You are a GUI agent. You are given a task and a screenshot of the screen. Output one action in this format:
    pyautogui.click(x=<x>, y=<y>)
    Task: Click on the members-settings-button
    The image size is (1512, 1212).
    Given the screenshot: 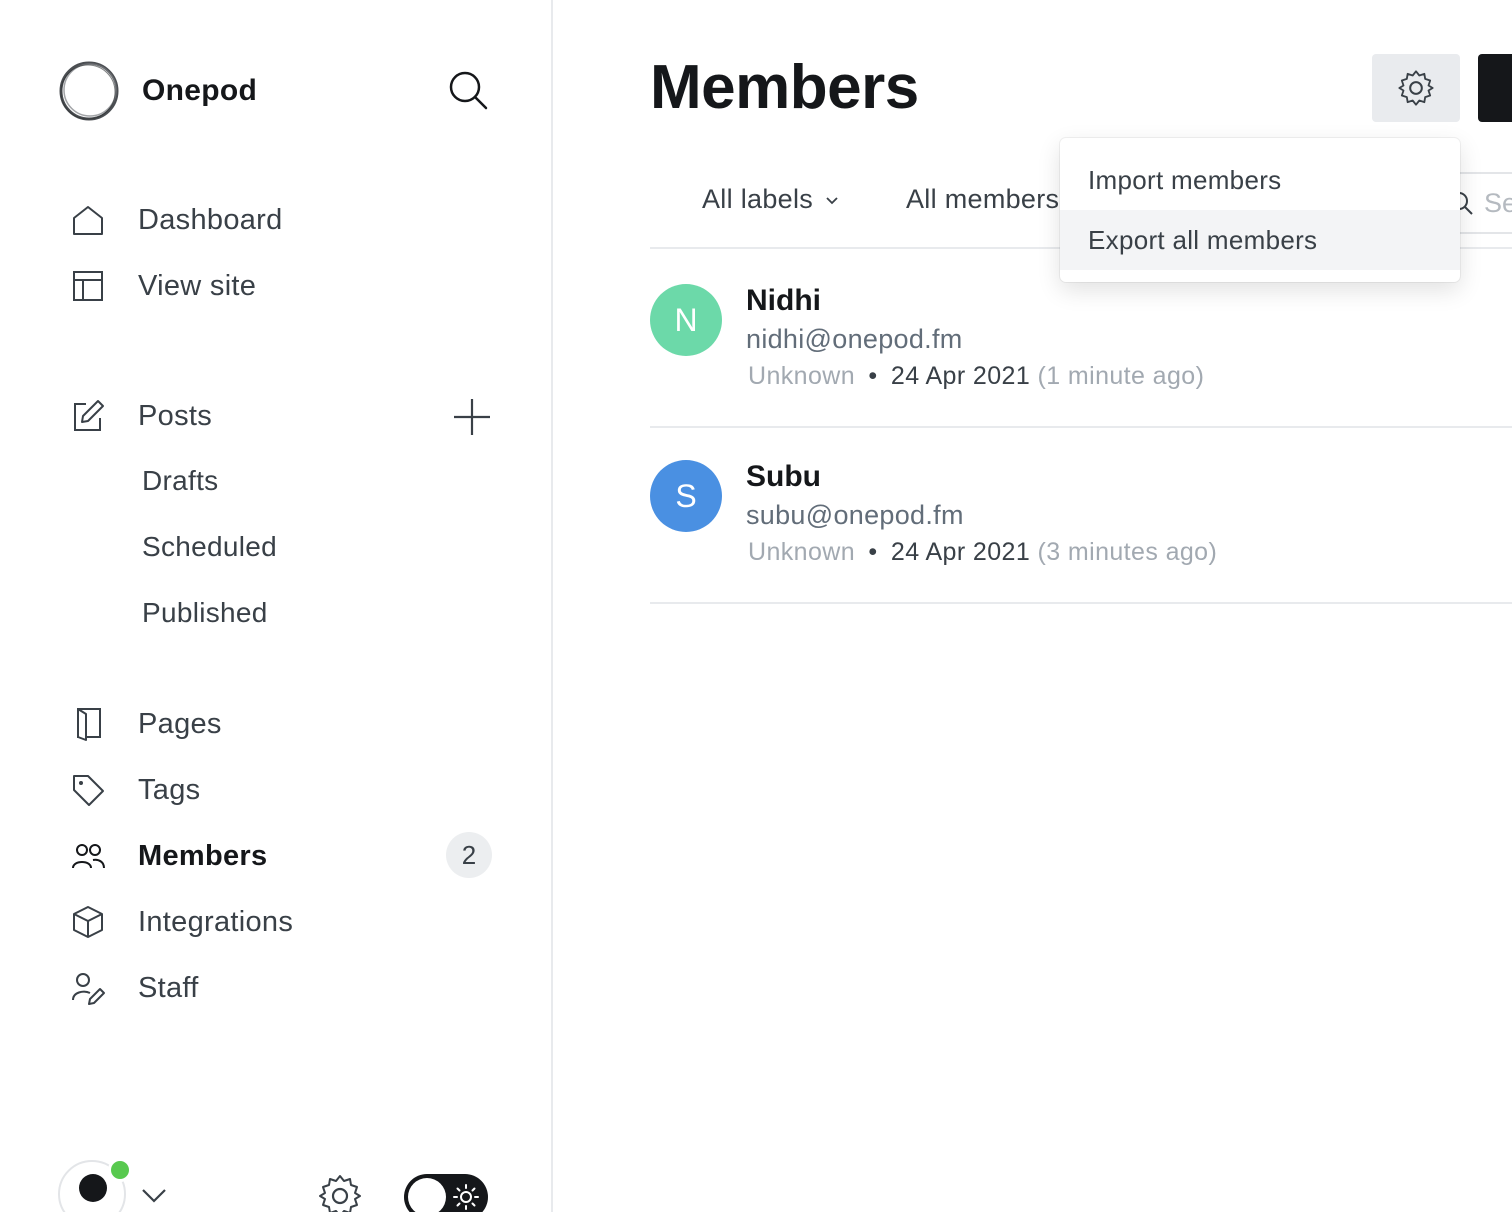 What is the action you would take?
    pyautogui.click(x=1416, y=88)
    